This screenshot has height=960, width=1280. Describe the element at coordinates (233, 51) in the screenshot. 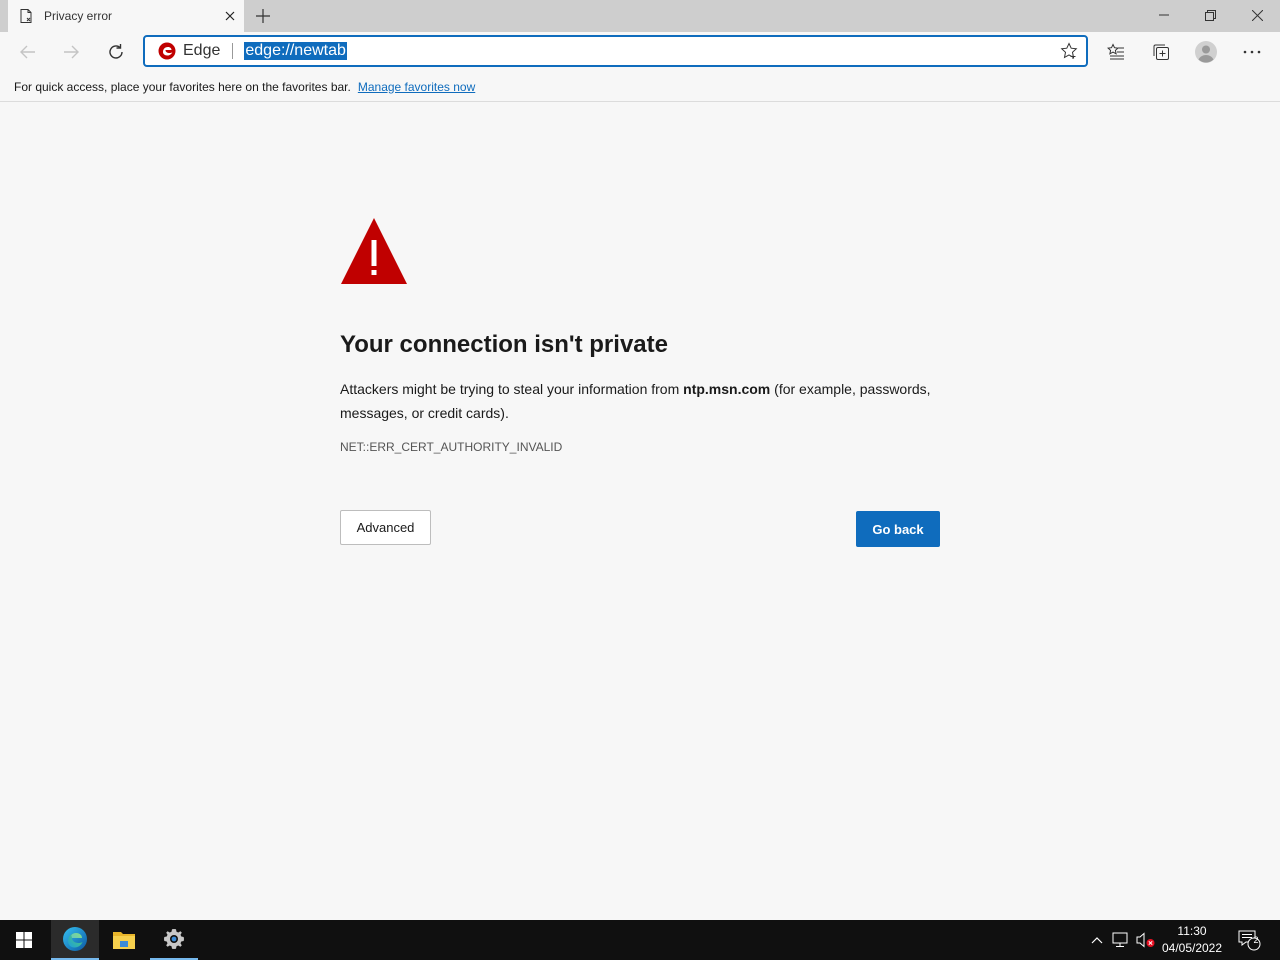

I see `omnibox-separator` at that location.